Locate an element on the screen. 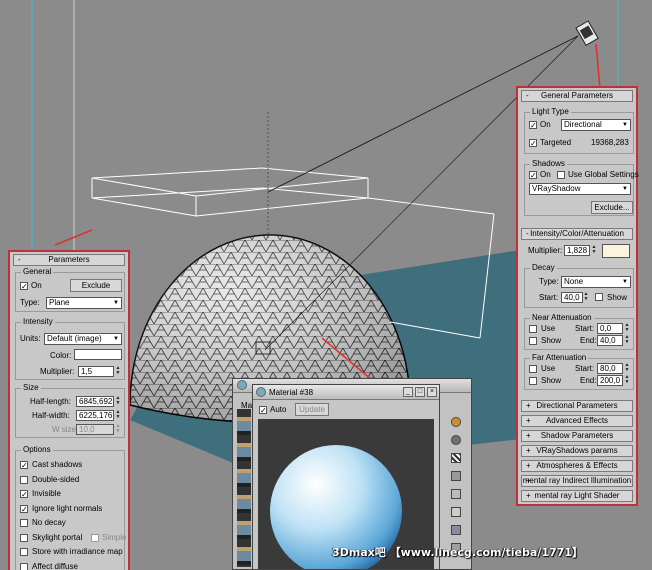  rollout-label: mental ray Indirect Illumination is located at coordinates (577, 480).